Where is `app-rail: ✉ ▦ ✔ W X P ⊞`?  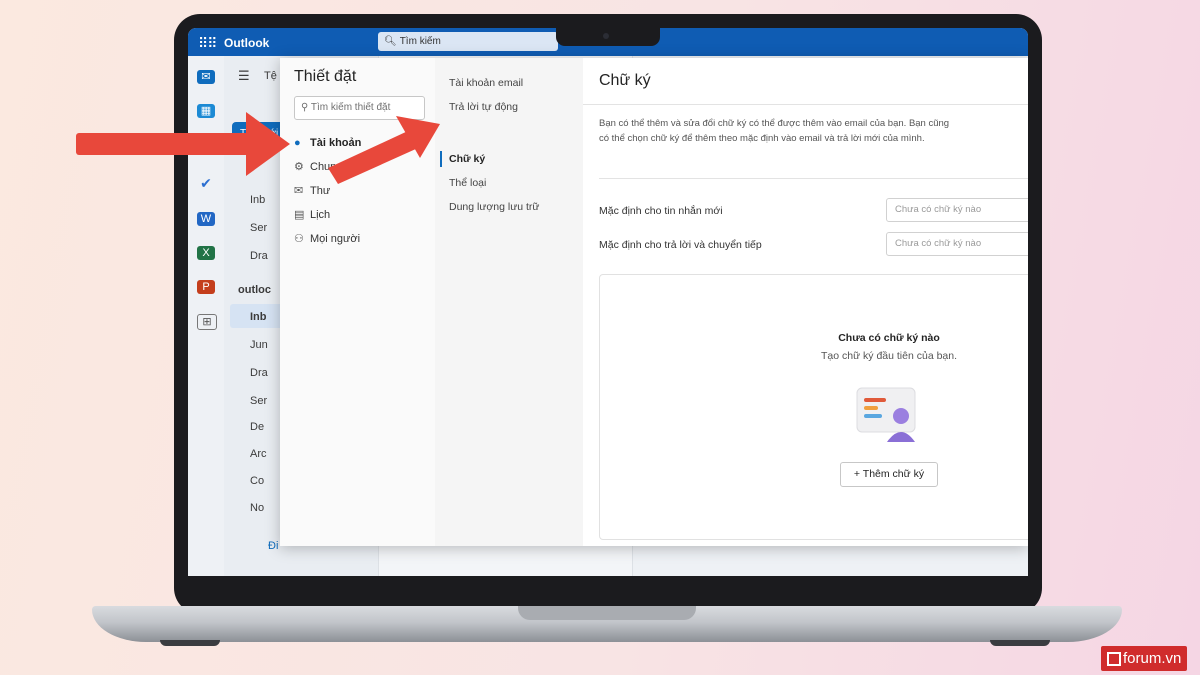
app-rail: ✉ ▦ ✔ W X P ⊞ is located at coordinates (206, 316).